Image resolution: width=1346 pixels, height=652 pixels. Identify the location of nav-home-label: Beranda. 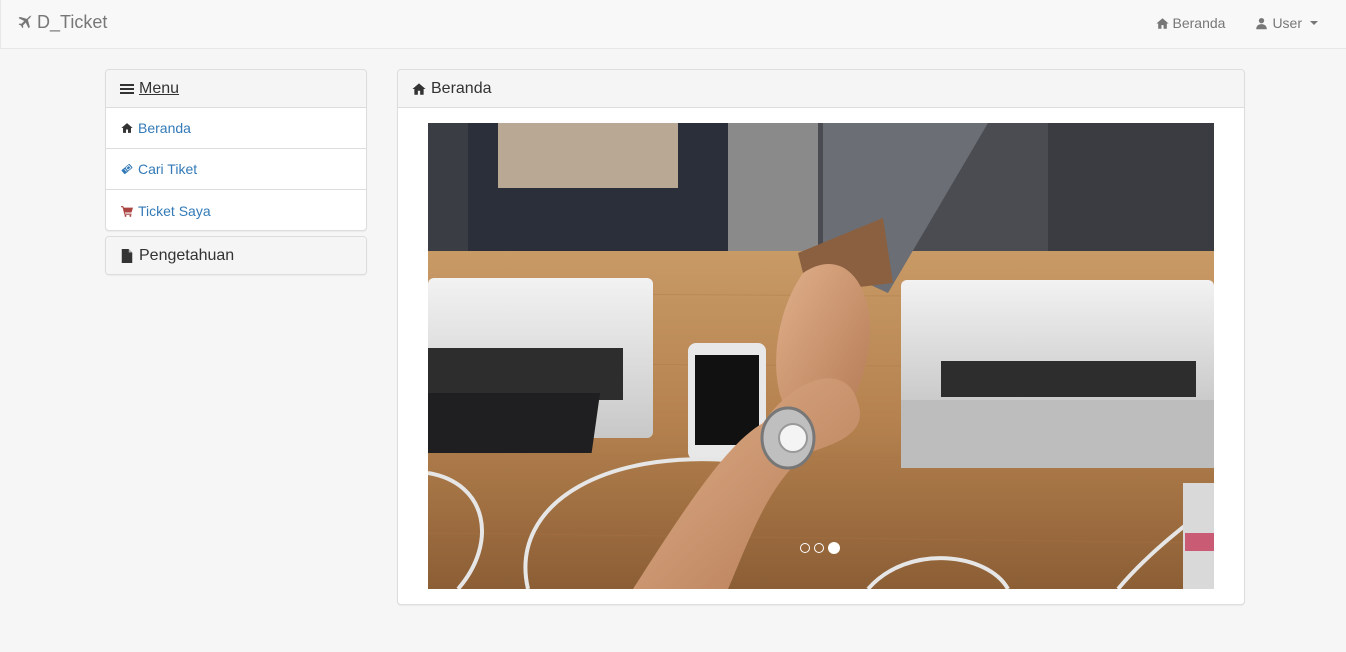
(1199, 23).